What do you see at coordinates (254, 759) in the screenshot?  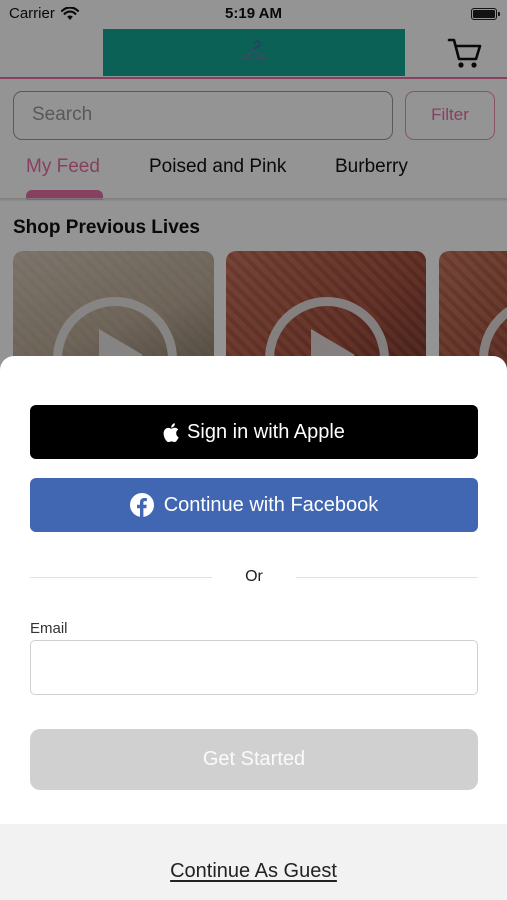 I see `get-started-button: Get Started` at bounding box center [254, 759].